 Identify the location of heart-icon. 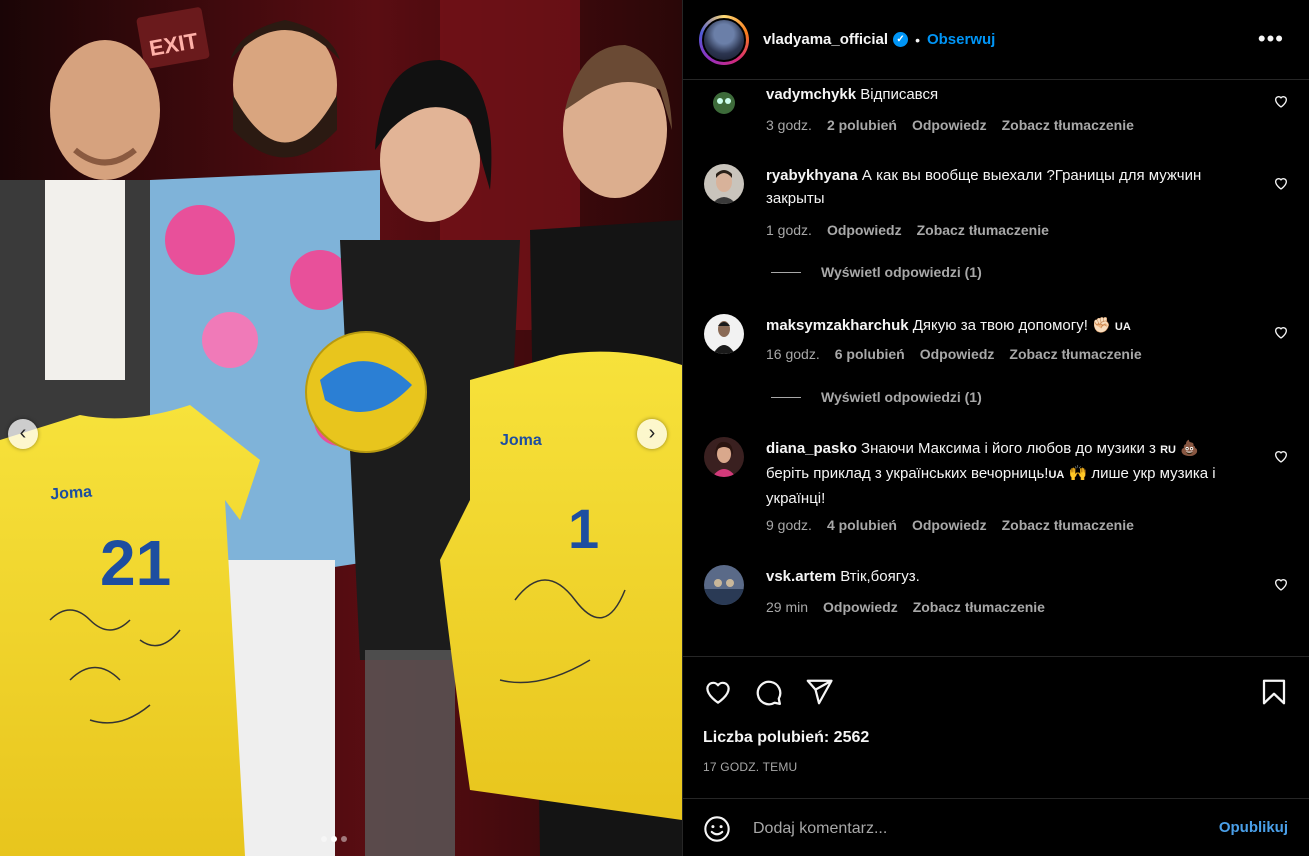
(718, 692).